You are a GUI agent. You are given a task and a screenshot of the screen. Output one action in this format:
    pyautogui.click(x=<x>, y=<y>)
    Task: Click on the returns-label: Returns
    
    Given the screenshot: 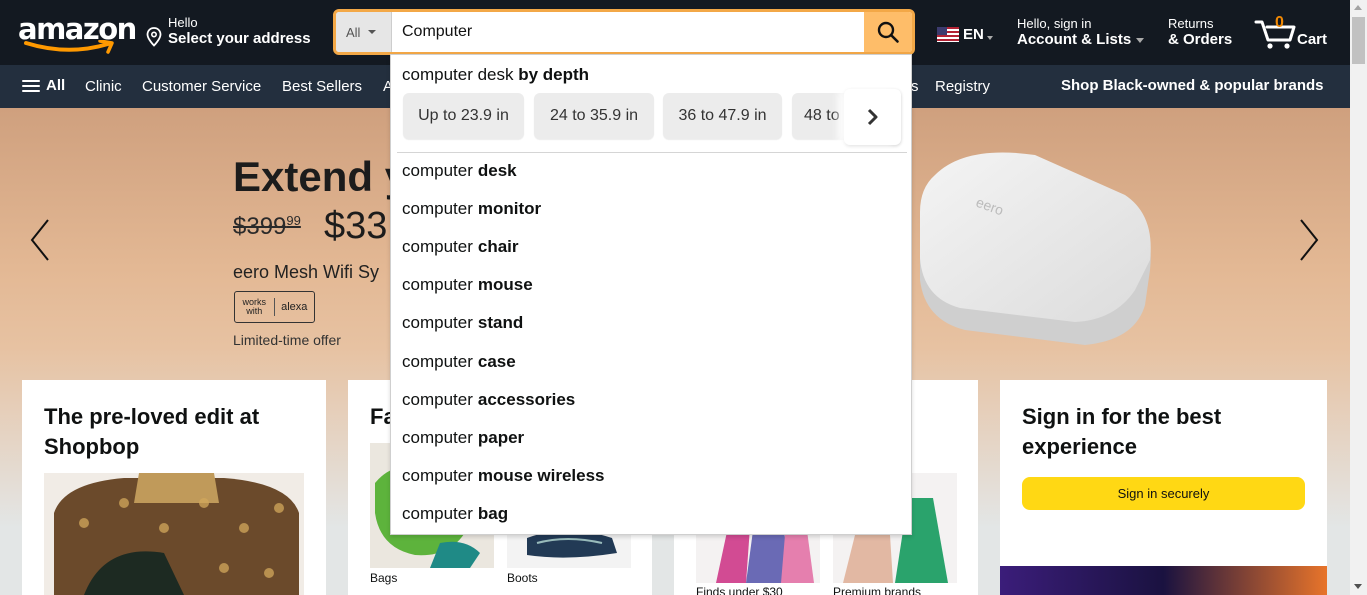 What is the action you would take?
    pyautogui.click(x=1191, y=23)
    